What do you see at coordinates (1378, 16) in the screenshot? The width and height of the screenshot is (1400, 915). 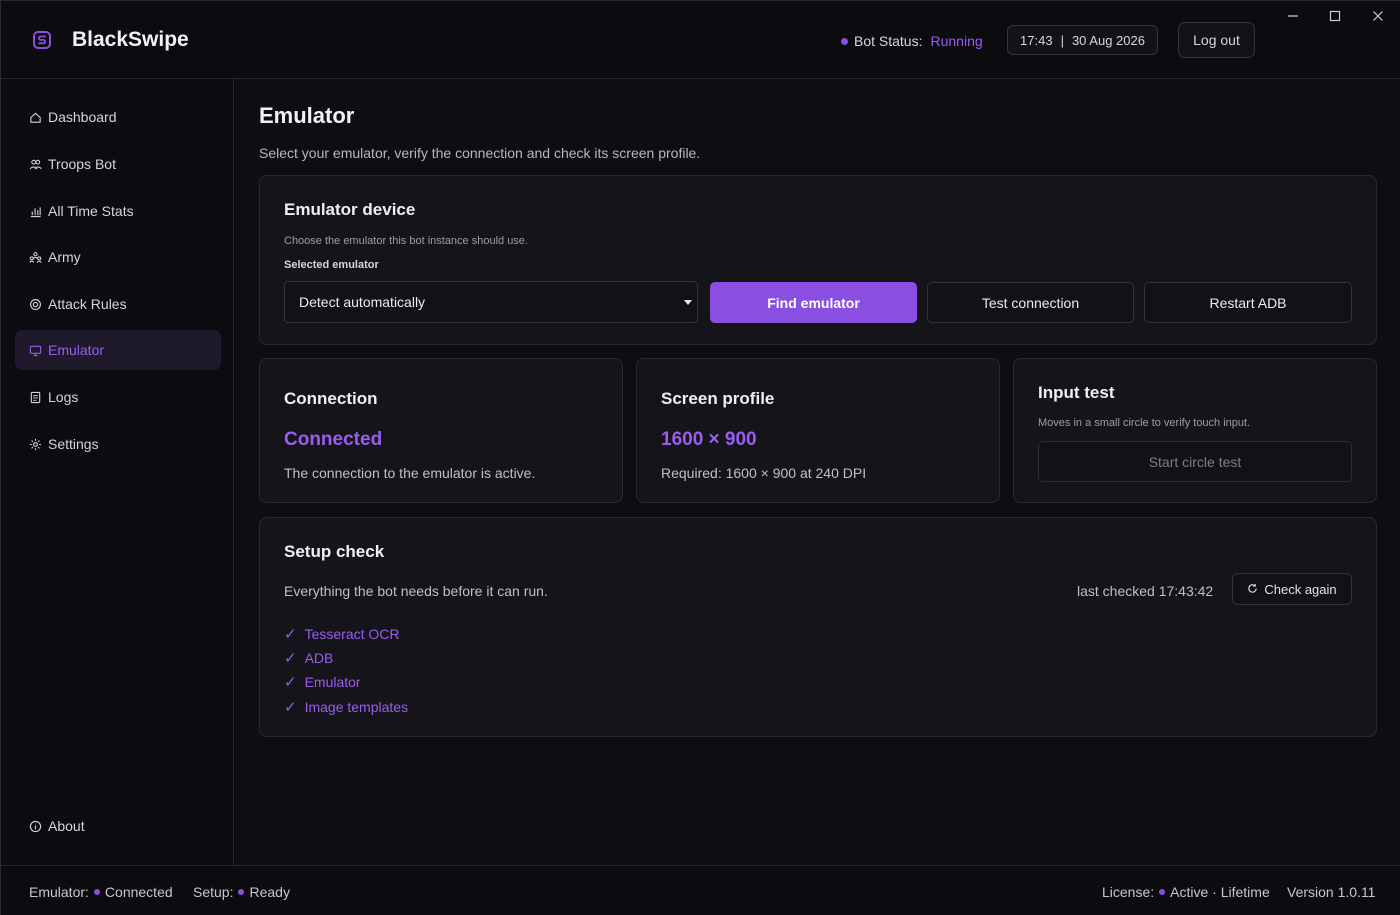 I see `close-icon` at bounding box center [1378, 16].